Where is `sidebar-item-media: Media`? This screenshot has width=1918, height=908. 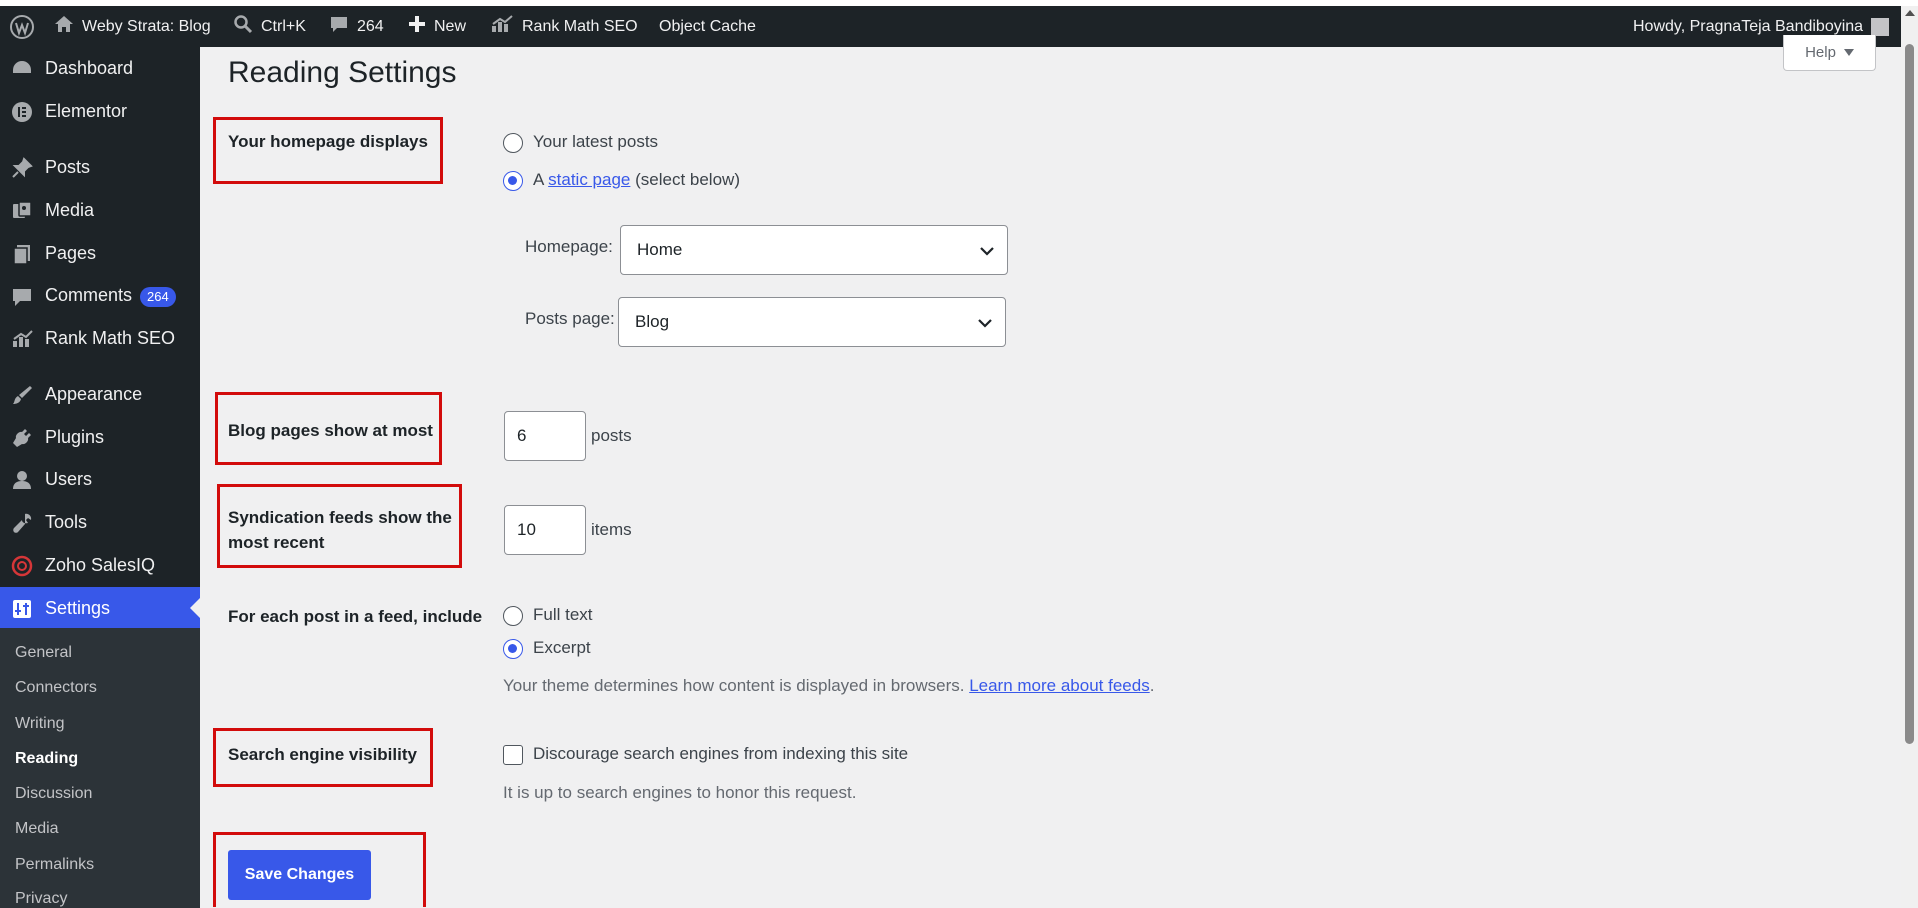
sidebar-item-media: Media is located at coordinates (100, 210).